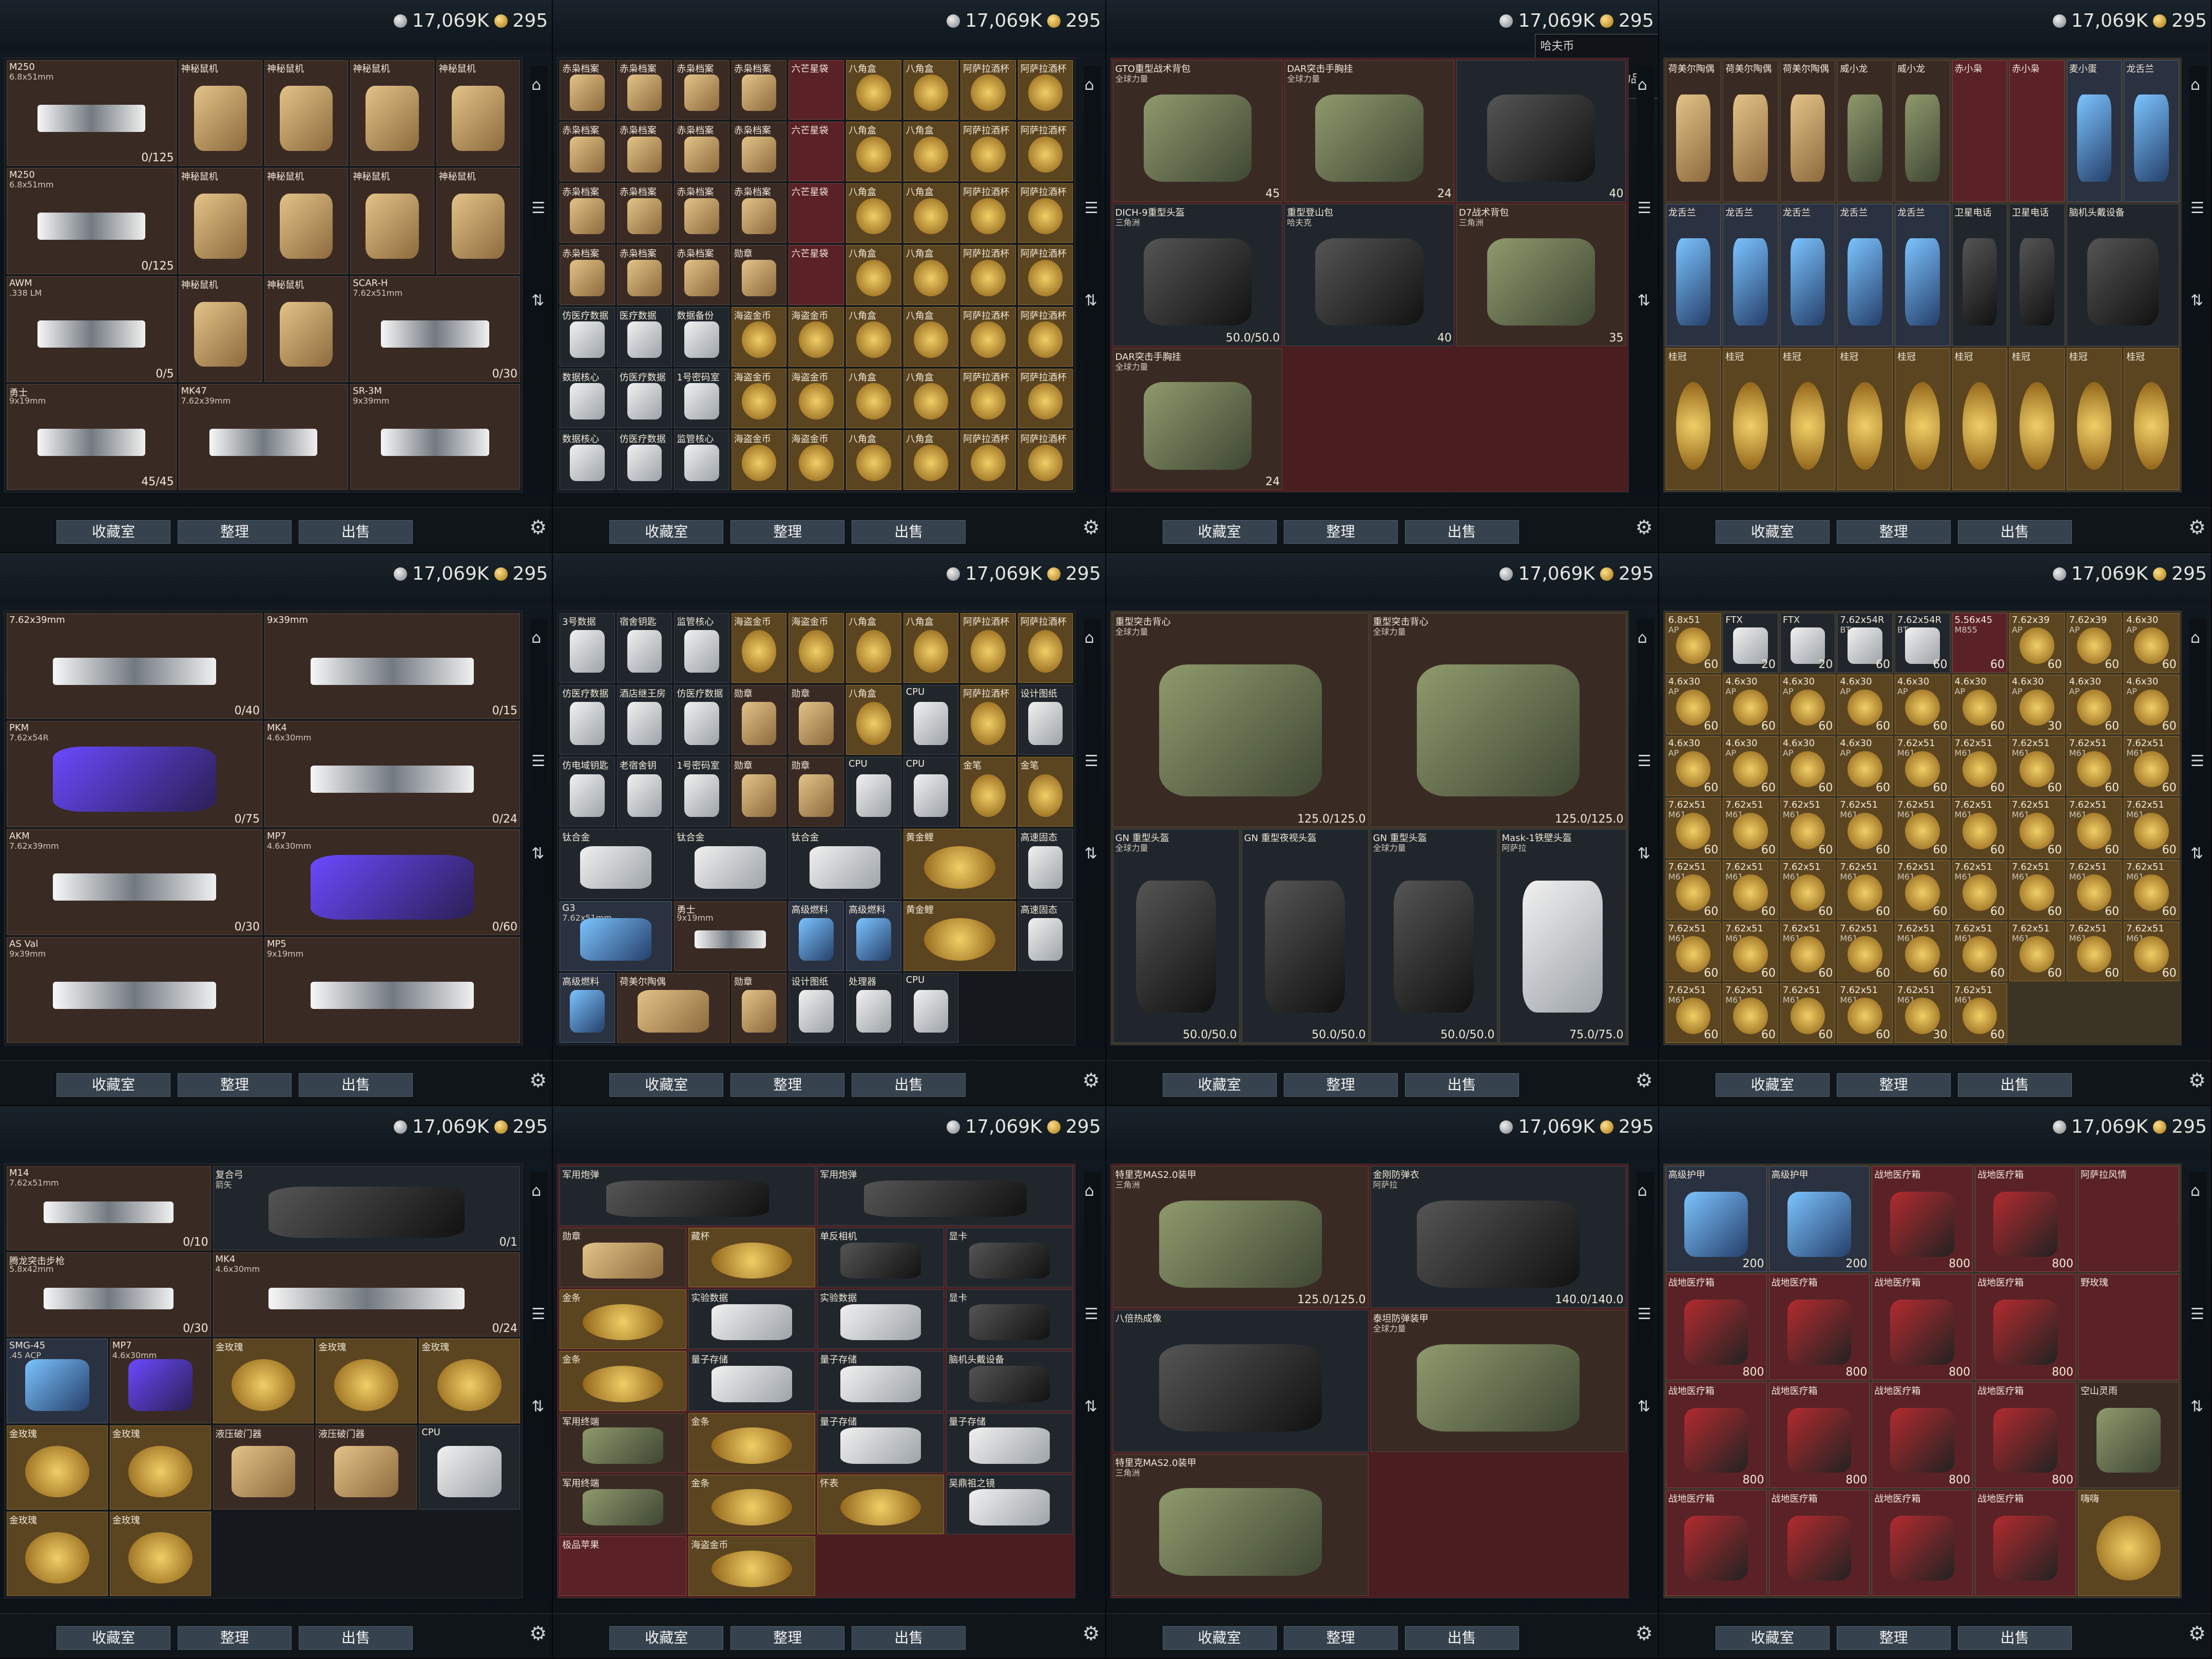  I want to click on inventory-slot: 腾龙突击步枪 5.8x42mm 0/30, so click(109, 1294).